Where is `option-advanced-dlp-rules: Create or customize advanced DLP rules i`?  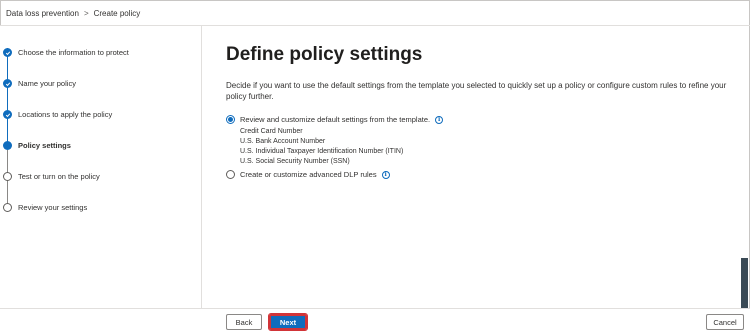 option-advanced-dlp-rules: Create or customize advanced DLP rules i is located at coordinates (308, 174).